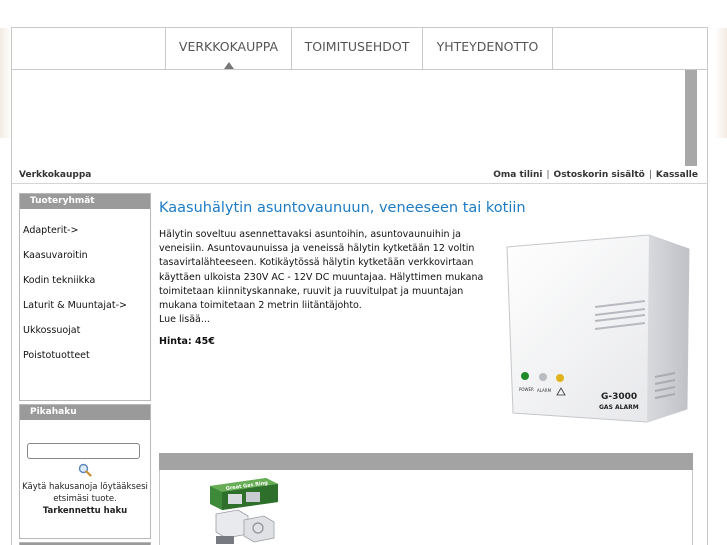 The height and width of the screenshot is (545, 727). I want to click on active-nav-indicator-icon, so click(229, 65).